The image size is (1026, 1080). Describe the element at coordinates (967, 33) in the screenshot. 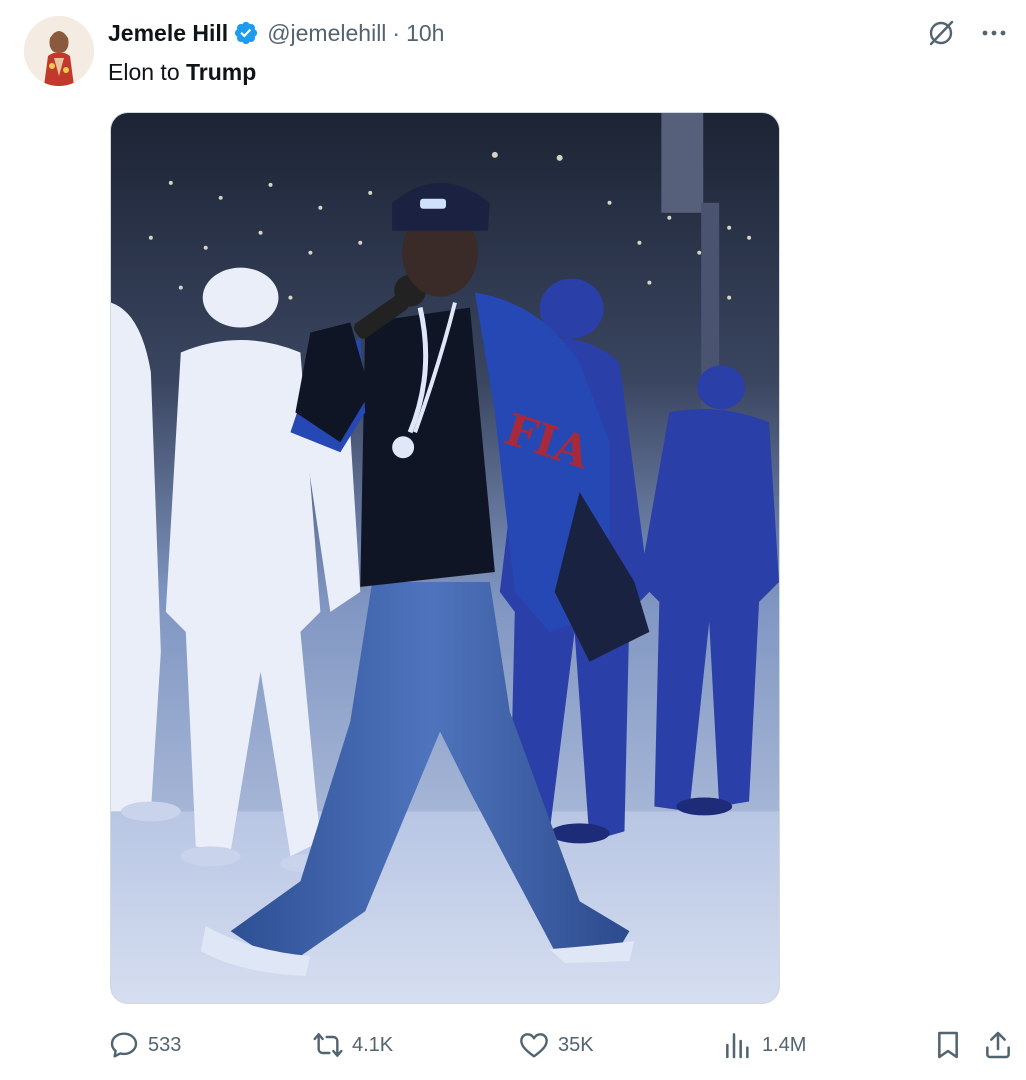

I see `tweet-top-actions` at that location.